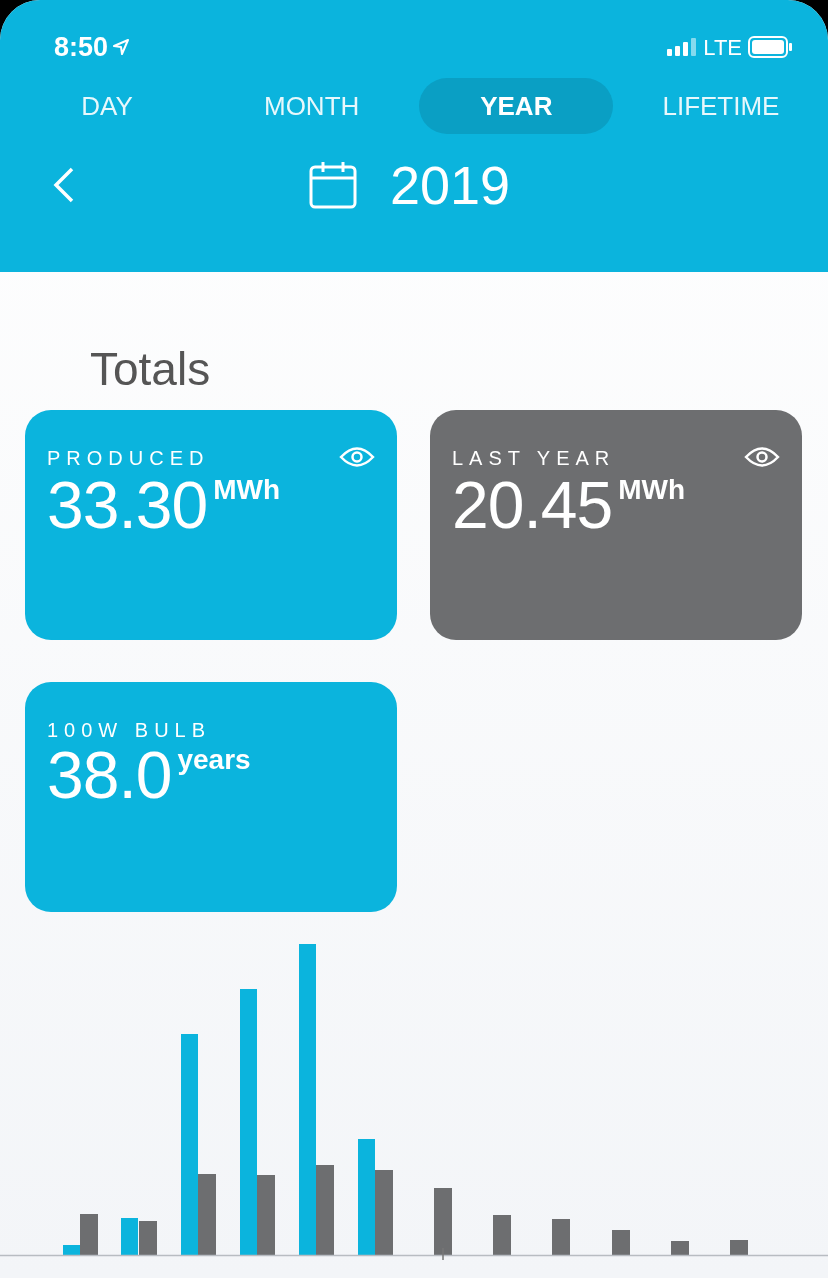 The width and height of the screenshot is (828, 1278). Describe the element at coordinates (128, 458) in the screenshot. I see `card-label: PRODUCED` at that location.